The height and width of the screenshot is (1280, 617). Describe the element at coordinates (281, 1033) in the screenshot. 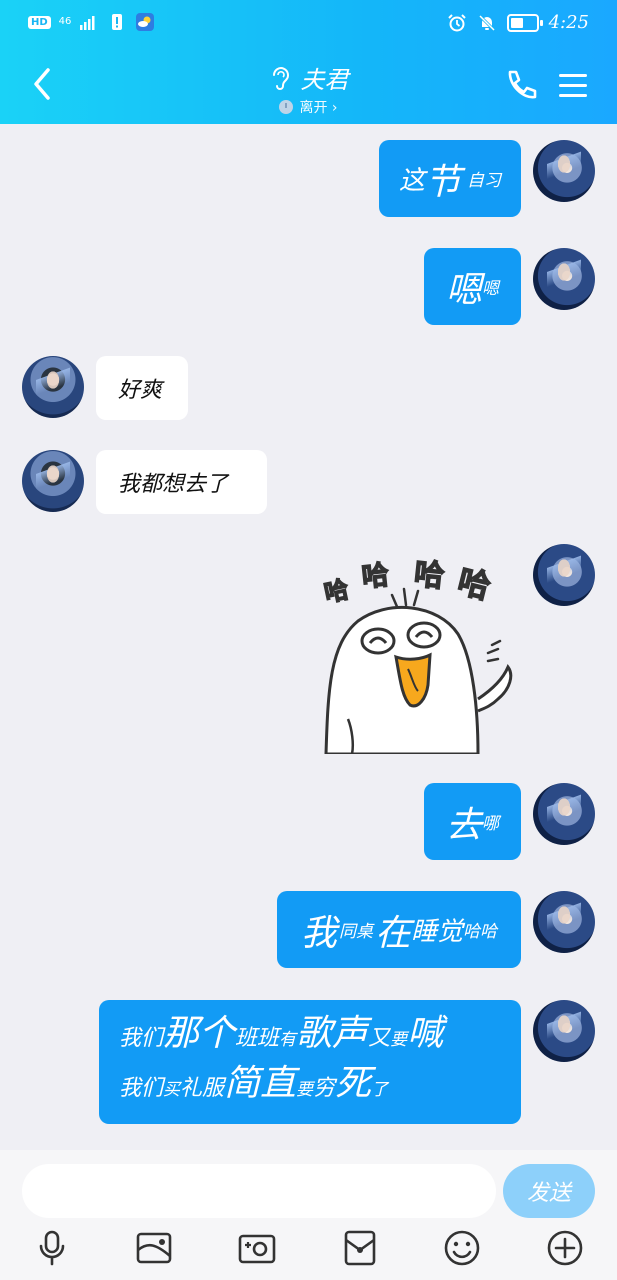

I see `message-line: 我们 那个 班班 有 歌声 又 要 喊` at that location.